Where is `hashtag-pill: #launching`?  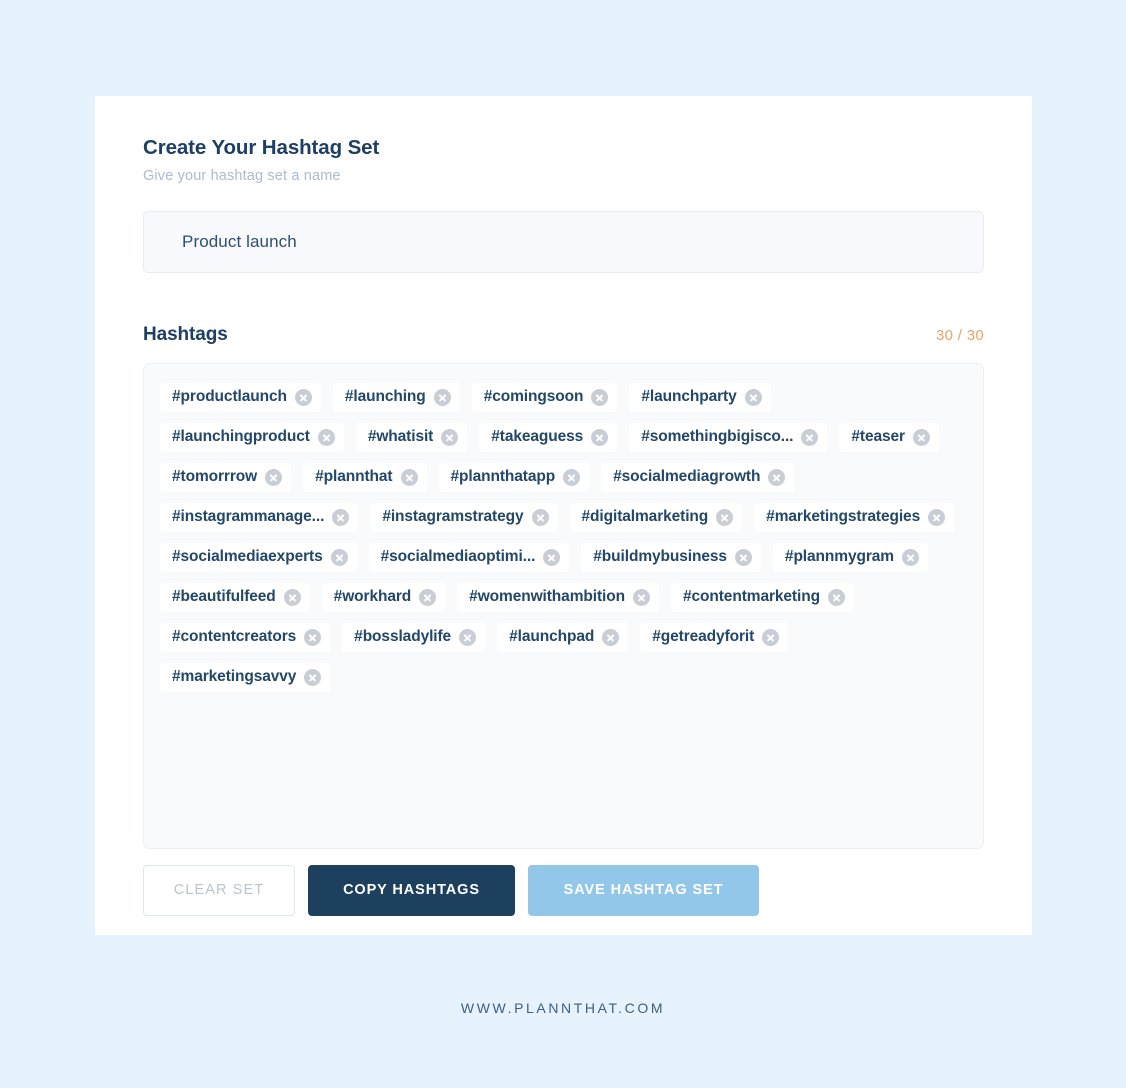
hashtag-pill: #launching is located at coordinates (396, 397).